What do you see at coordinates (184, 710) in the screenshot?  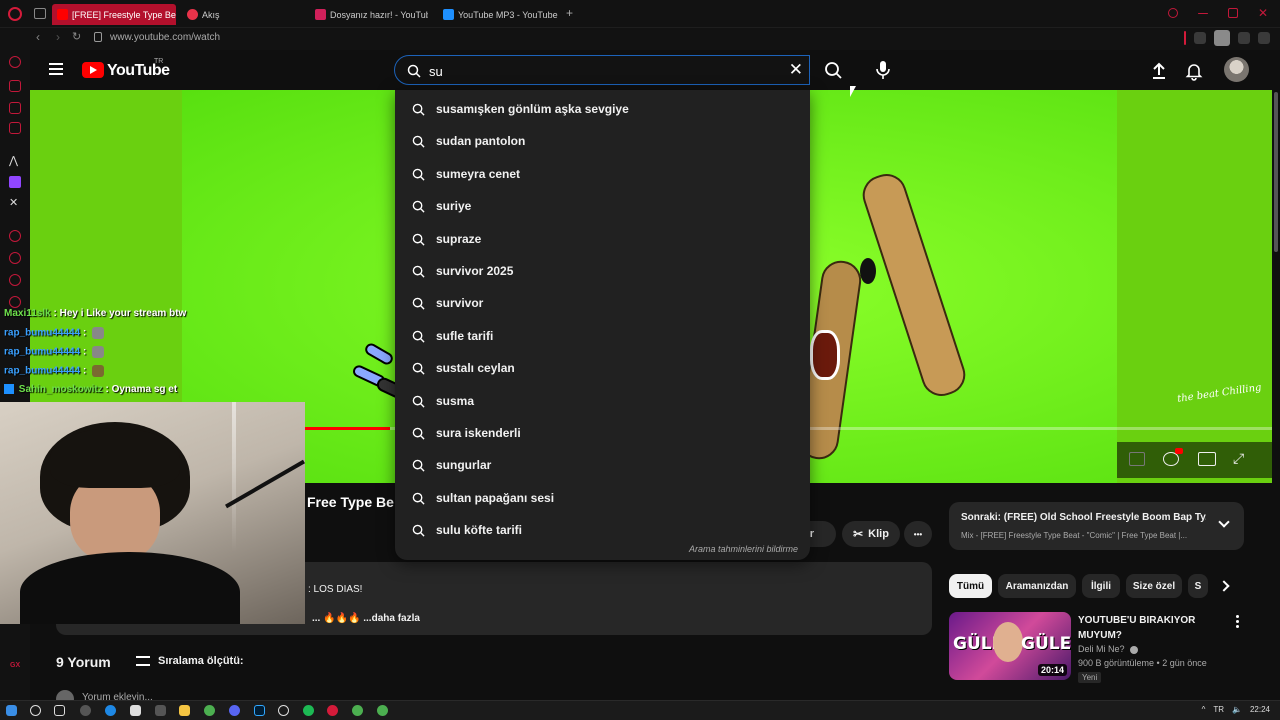 I see `file-explorer-icon` at bounding box center [184, 710].